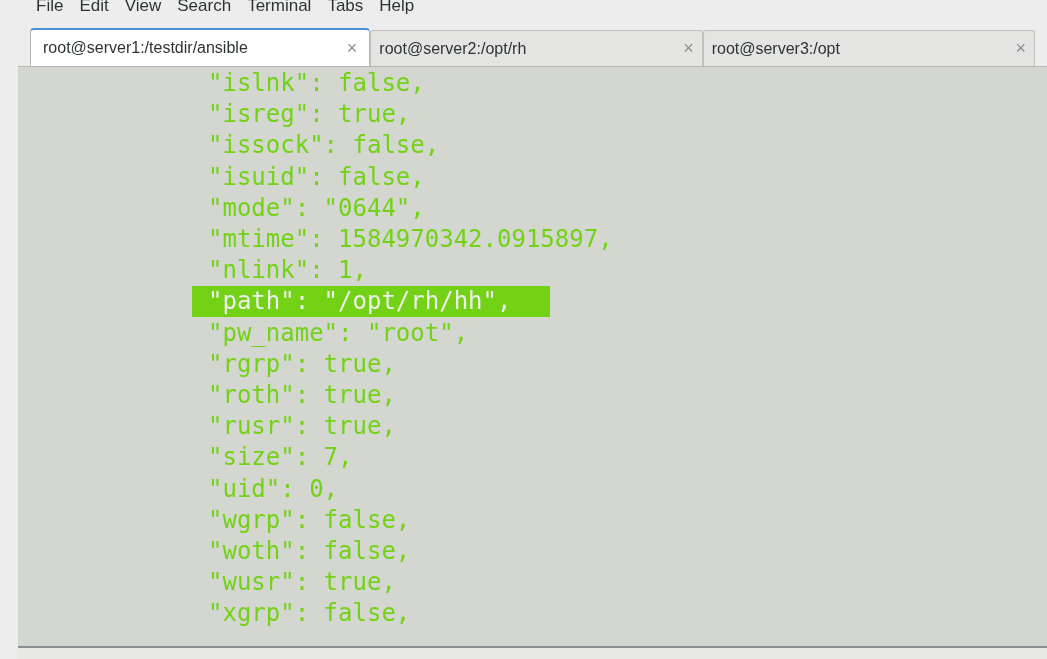  What do you see at coordinates (316, 208) in the screenshot?
I see `terminal-line: "mode": "0644",` at bounding box center [316, 208].